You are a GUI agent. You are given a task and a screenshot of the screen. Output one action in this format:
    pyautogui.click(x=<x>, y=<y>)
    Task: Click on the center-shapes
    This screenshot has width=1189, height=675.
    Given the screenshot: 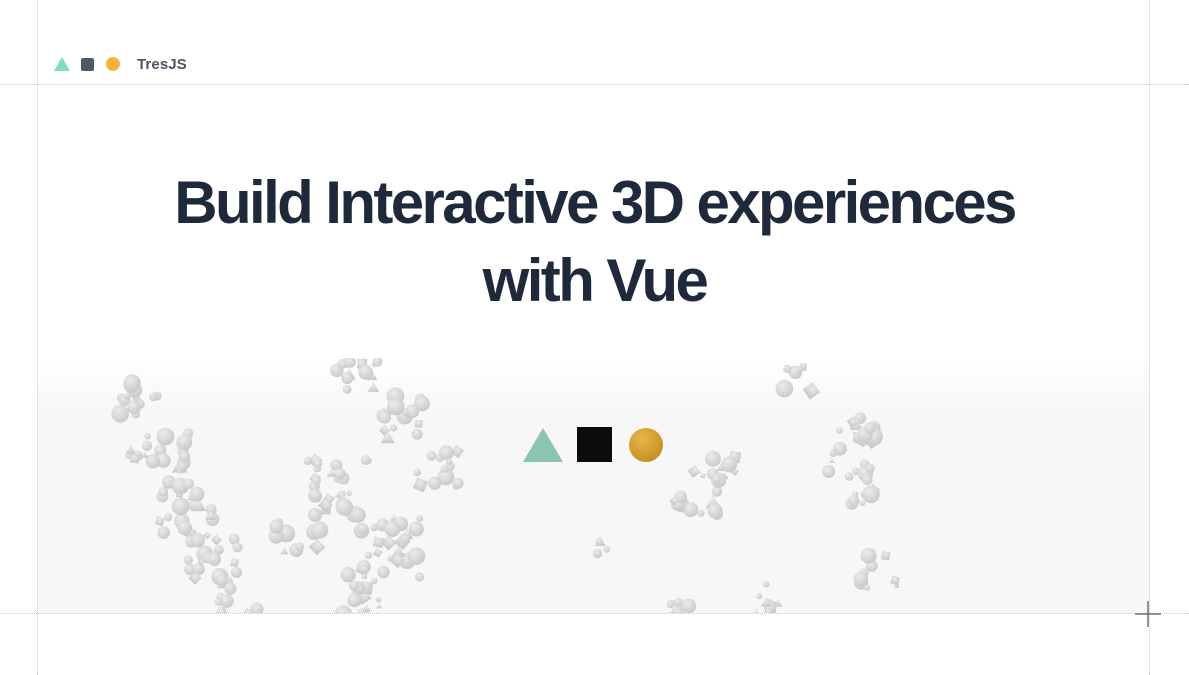 What is the action you would take?
    pyautogui.click(x=593, y=444)
    